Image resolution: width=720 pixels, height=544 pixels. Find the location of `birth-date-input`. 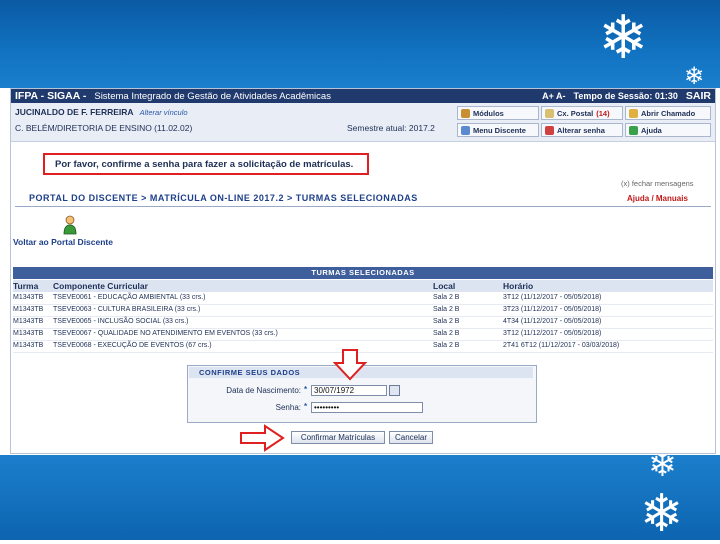

birth-date-input is located at coordinates (349, 390).